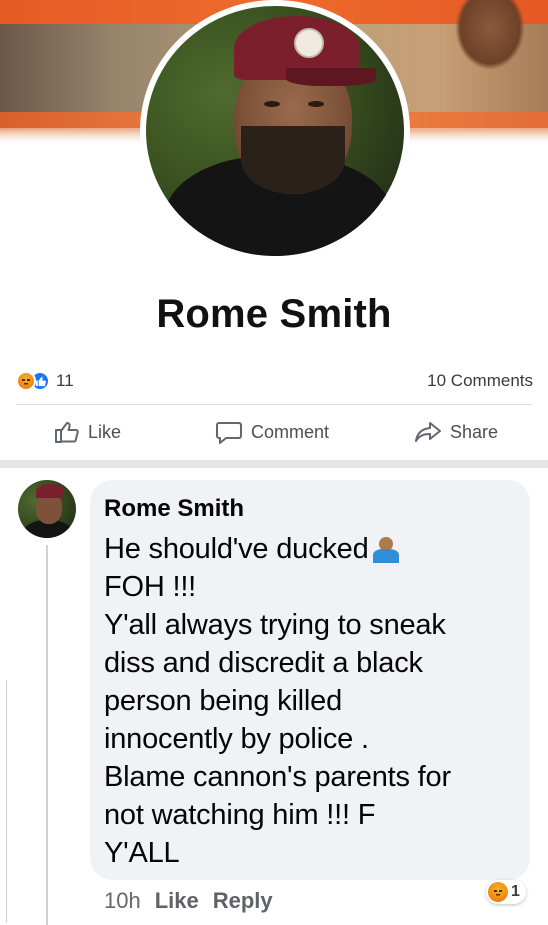 This screenshot has height=925, width=548. I want to click on like-button: Like, so click(87, 432).